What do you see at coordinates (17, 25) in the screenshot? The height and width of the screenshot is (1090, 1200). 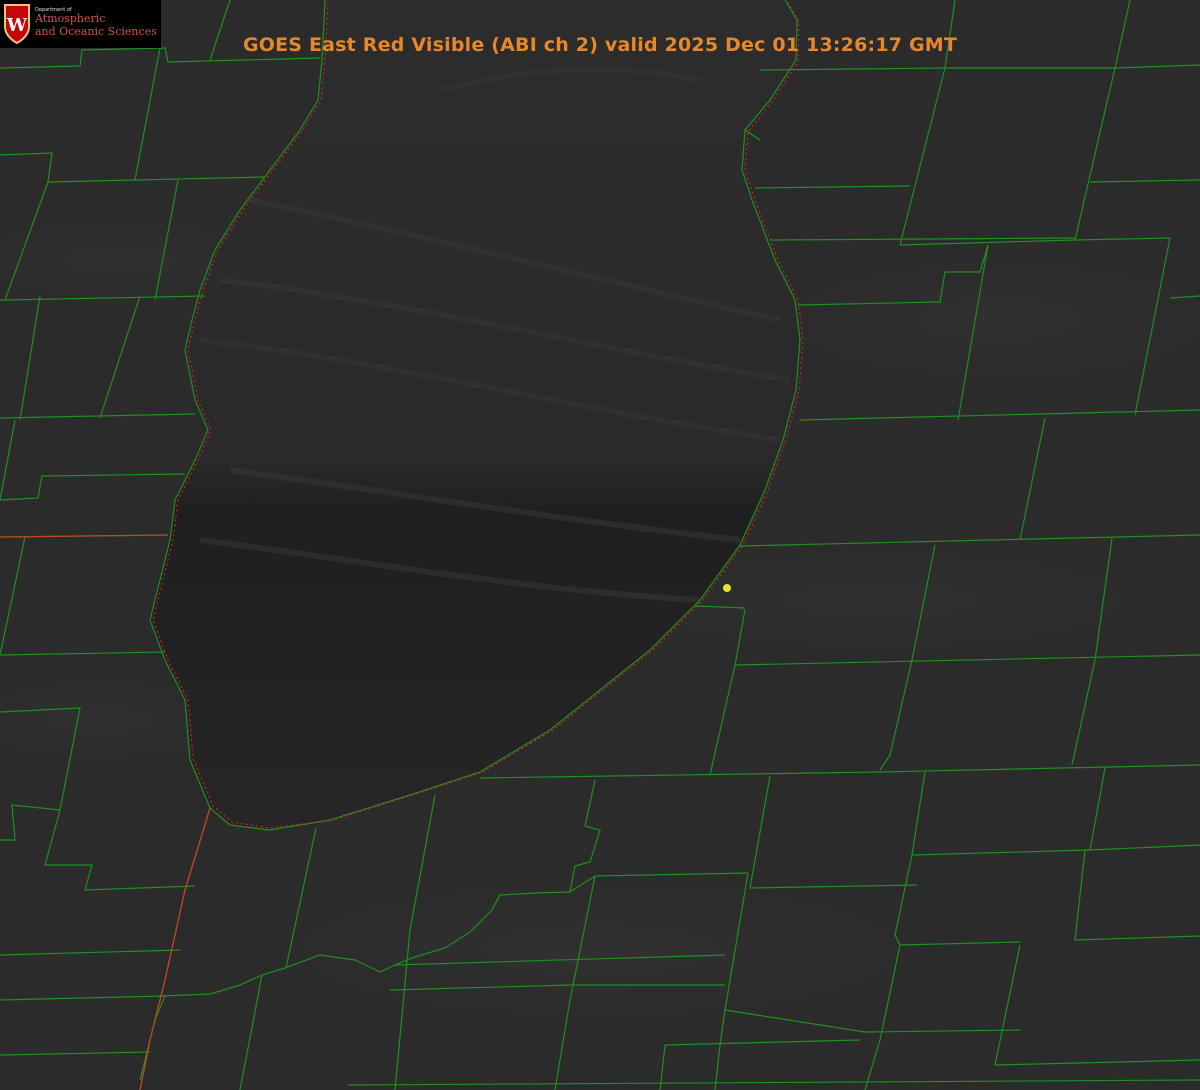 I see `svg-text: W` at bounding box center [17, 25].